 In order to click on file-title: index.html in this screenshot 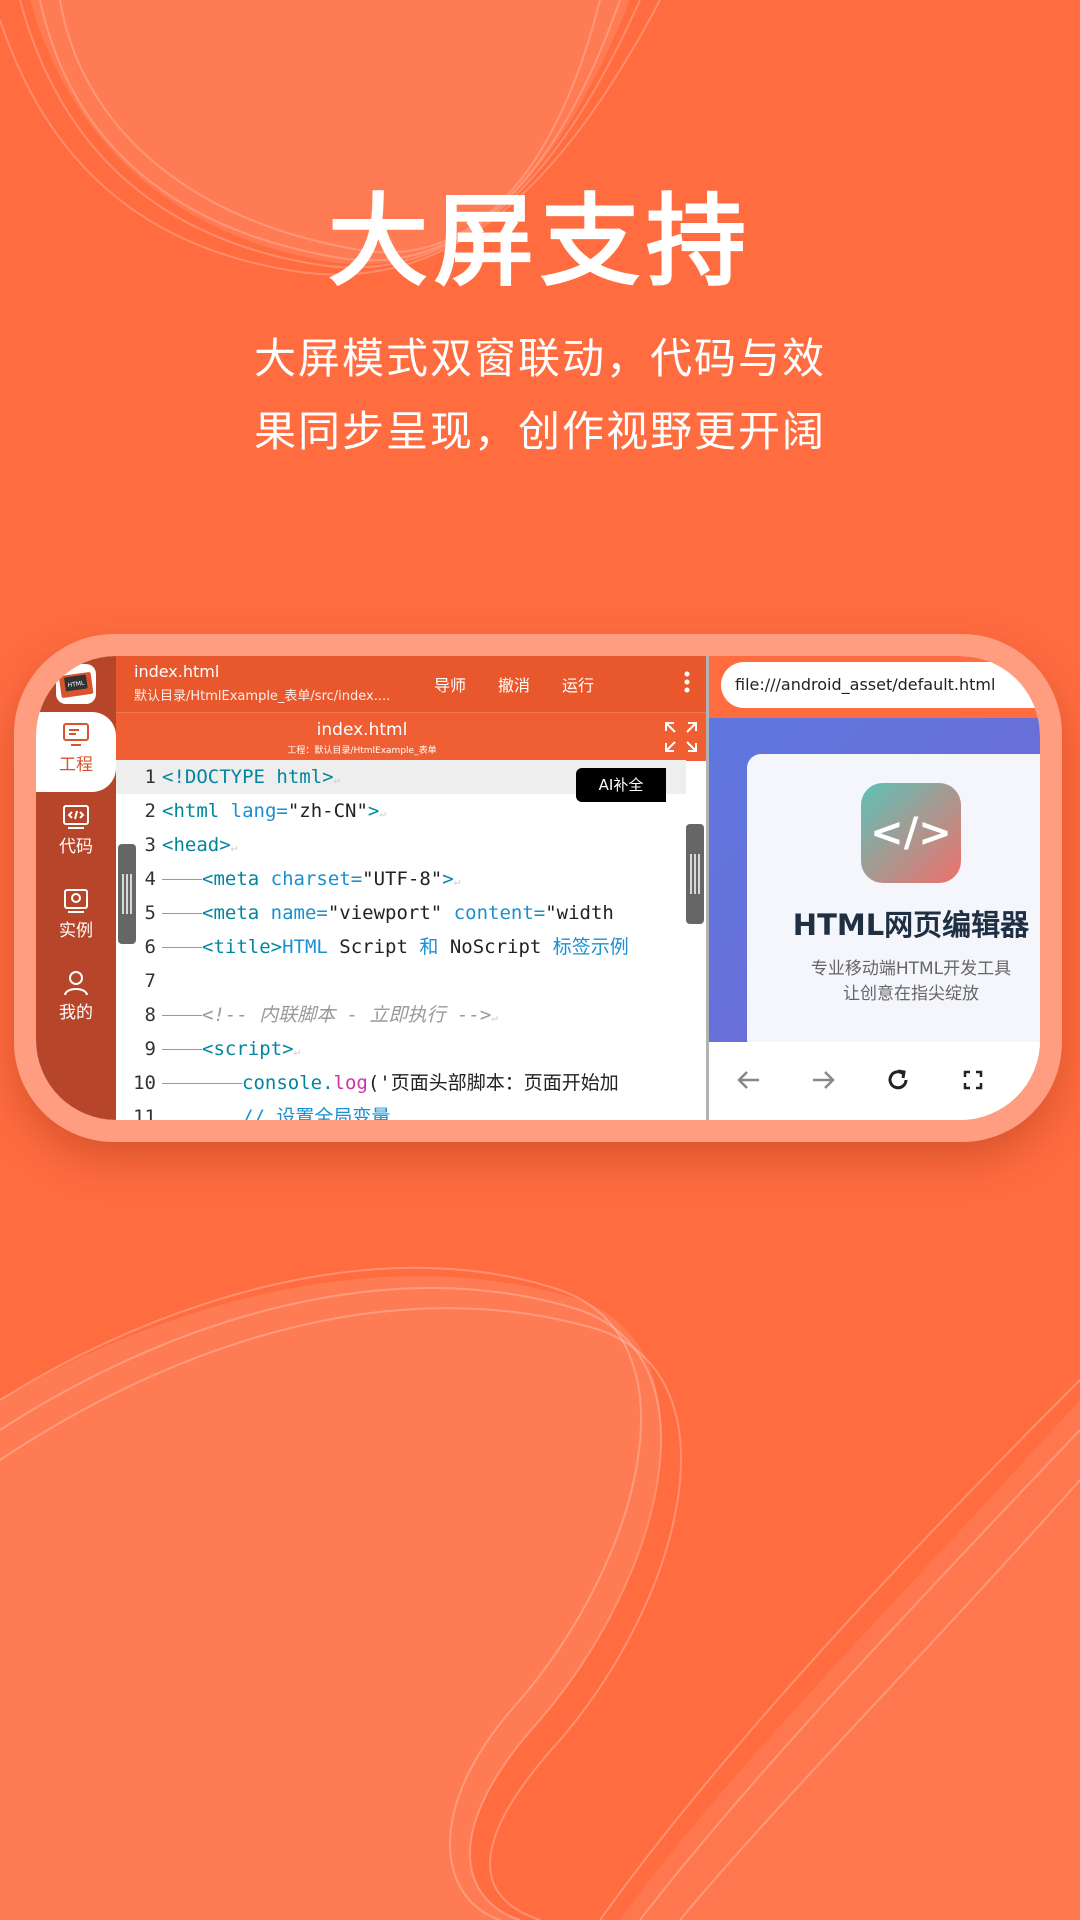, I will do `click(177, 671)`.